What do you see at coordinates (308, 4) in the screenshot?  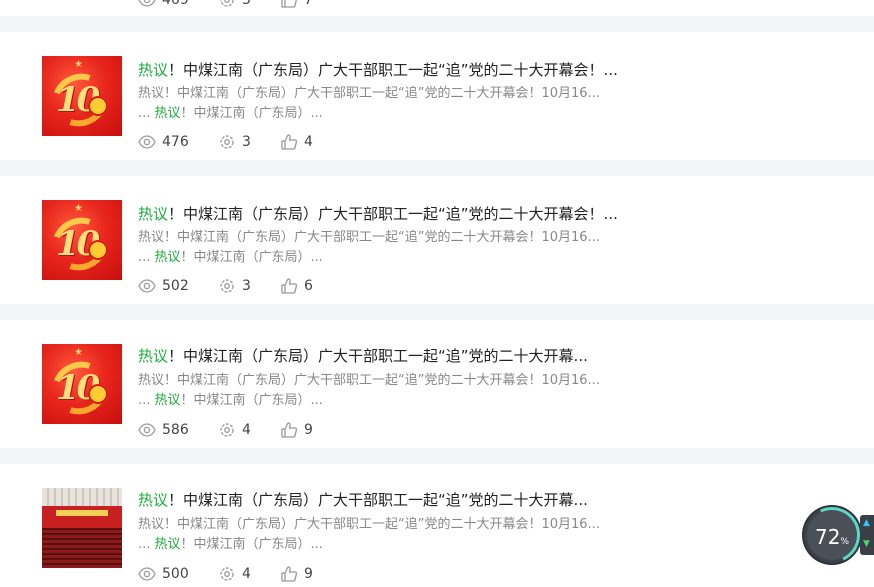 I see `likes-count: 7` at bounding box center [308, 4].